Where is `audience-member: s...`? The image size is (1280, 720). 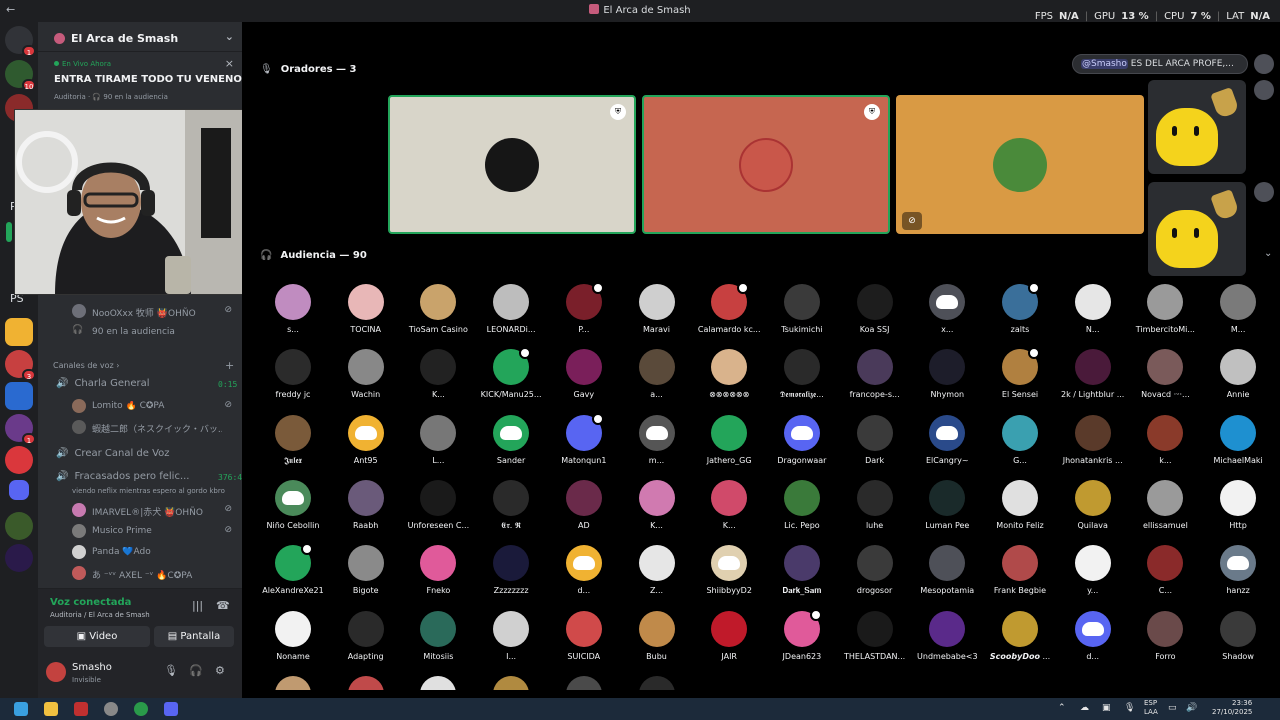
audience-member: s... is located at coordinates (293, 317).